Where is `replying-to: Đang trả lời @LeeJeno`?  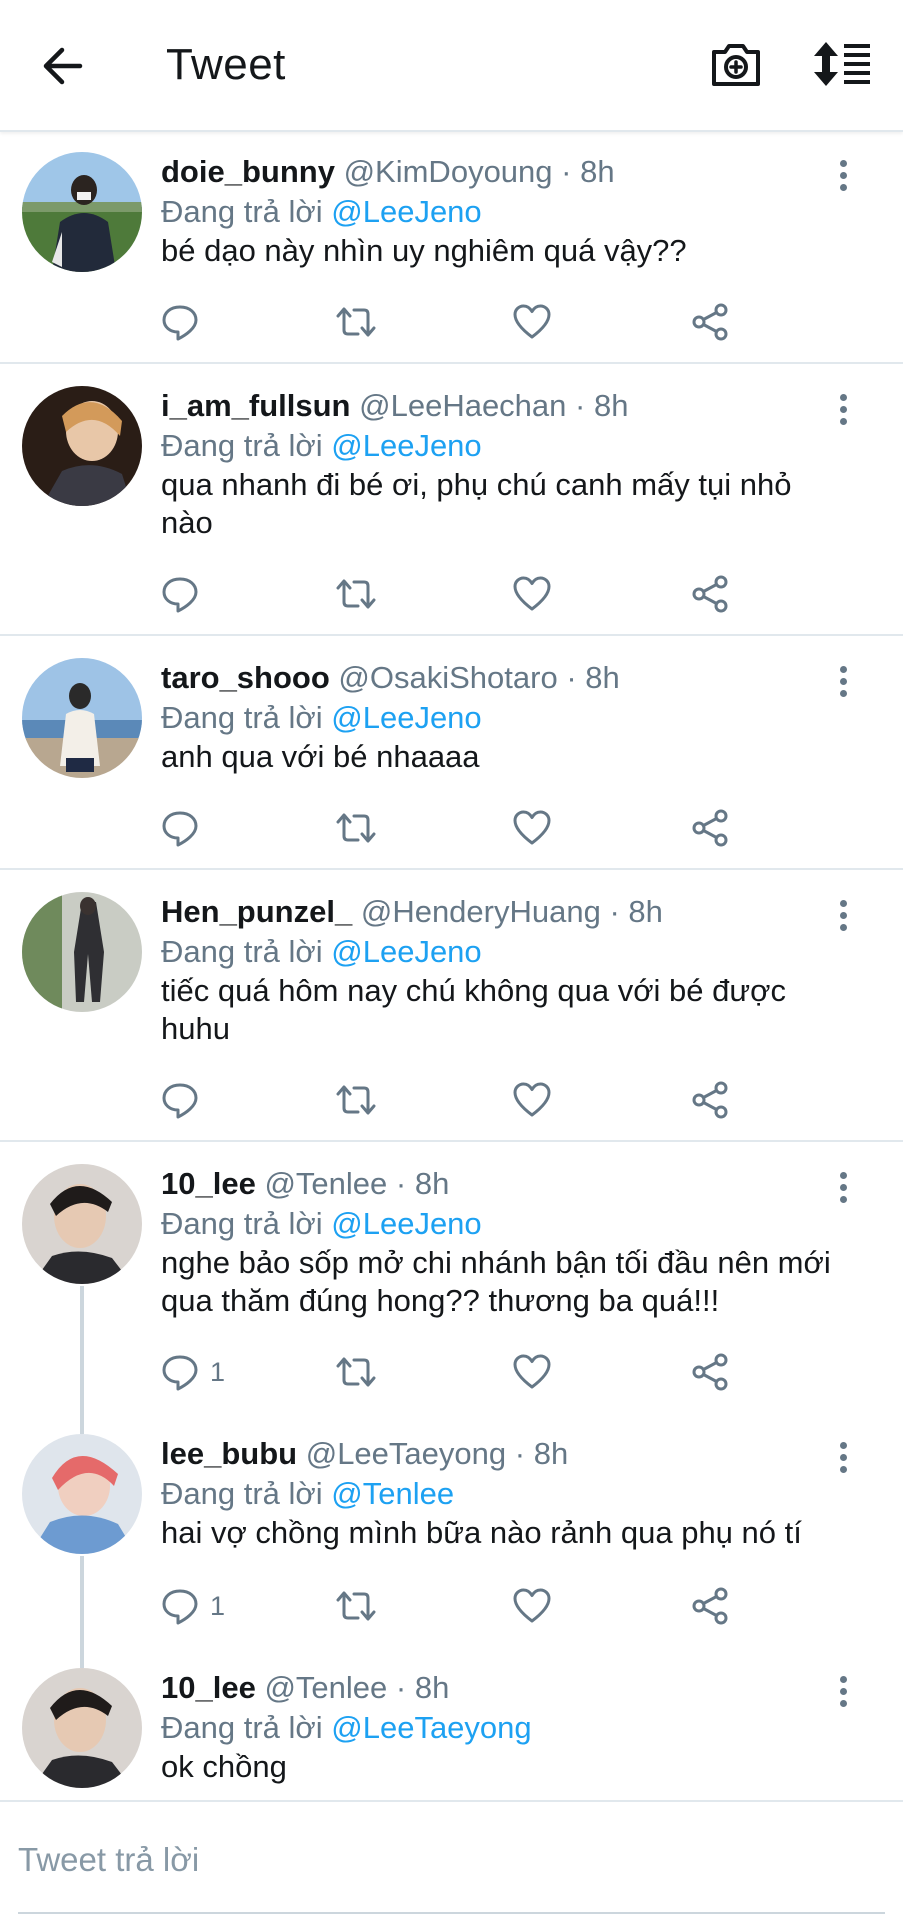 replying-to: Đang trả lời @LeeJeno is located at coordinates (321, 446).